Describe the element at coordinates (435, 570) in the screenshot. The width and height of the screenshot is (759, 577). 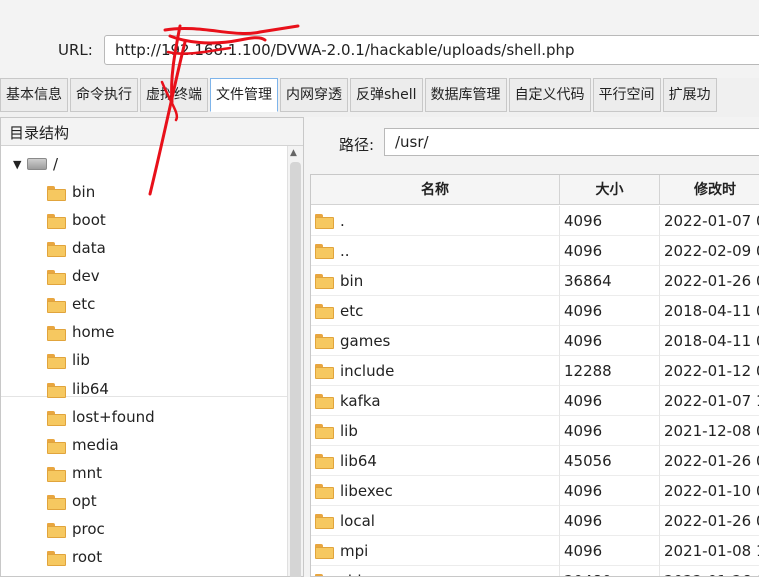
I see `file-name-cell: sbin` at that location.